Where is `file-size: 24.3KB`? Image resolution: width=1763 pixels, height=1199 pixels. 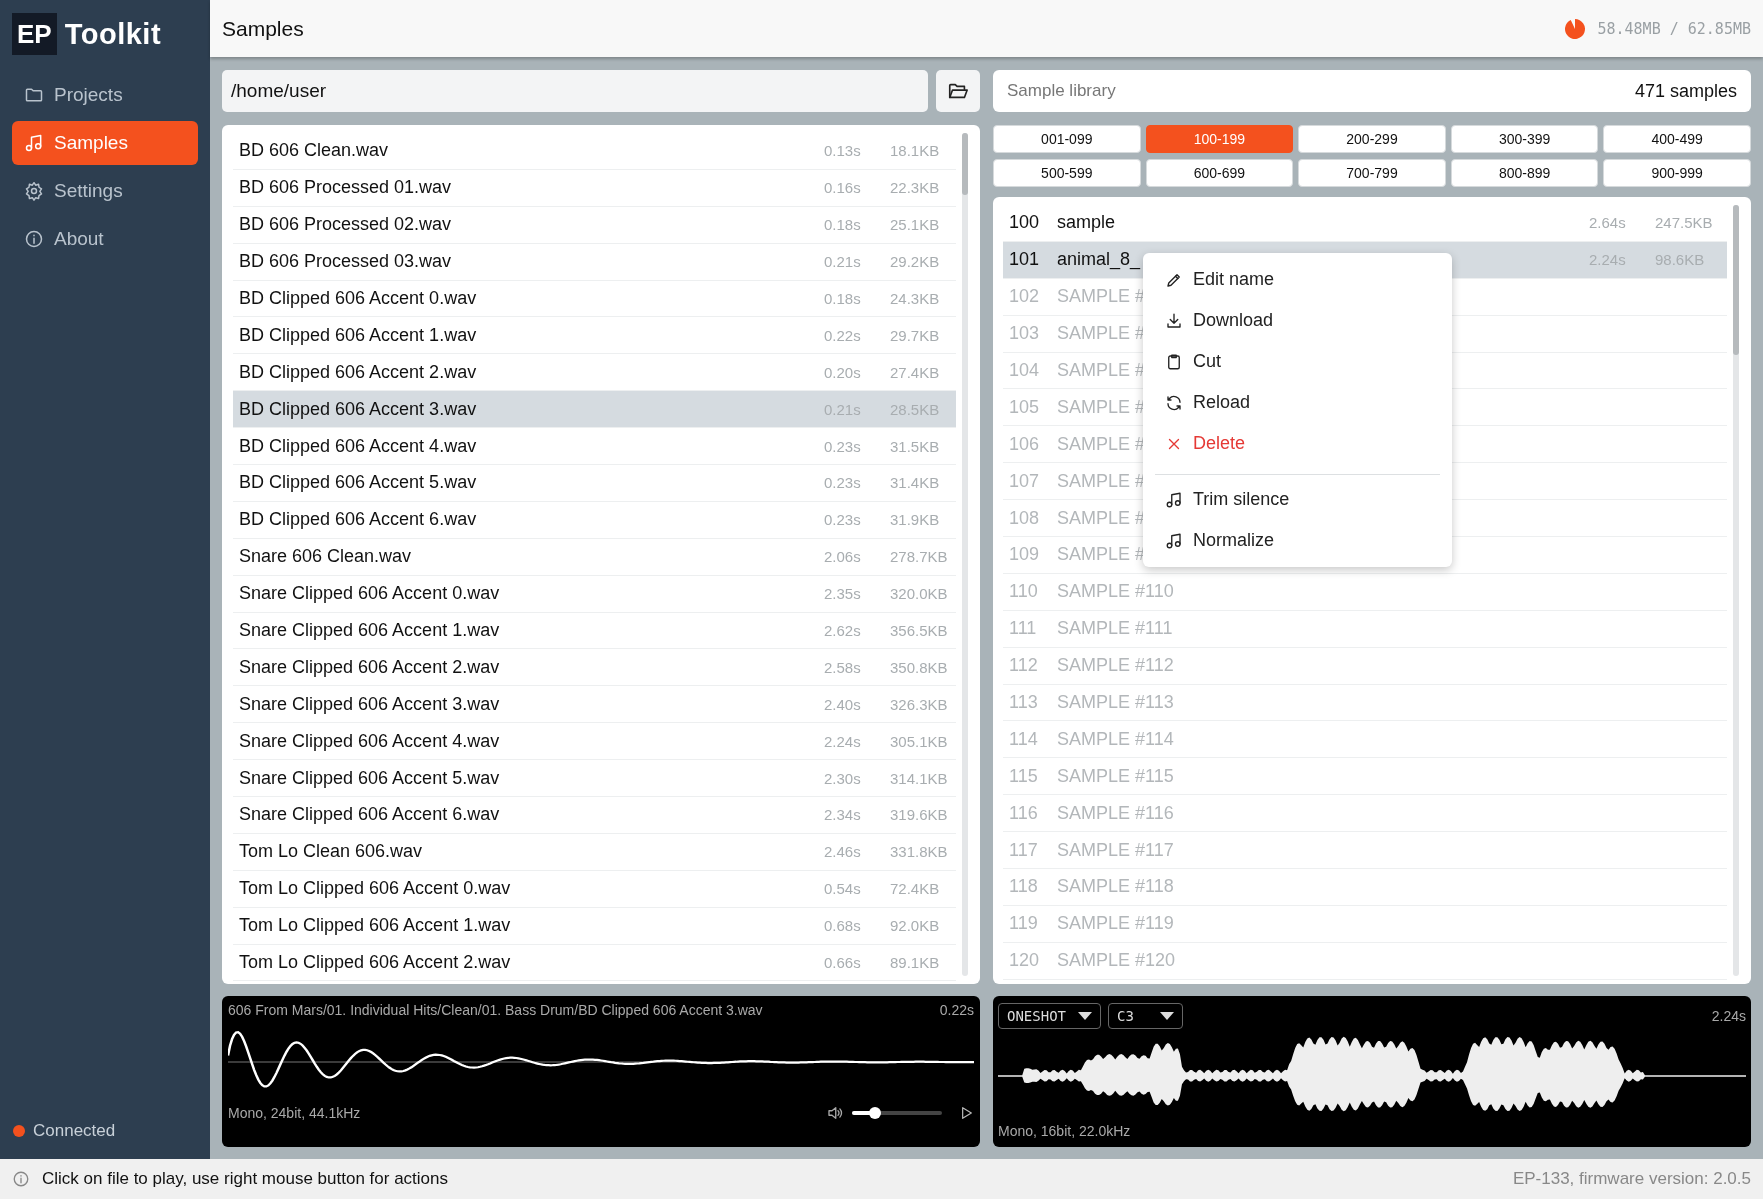 file-size: 24.3KB is located at coordinates (915, 298).